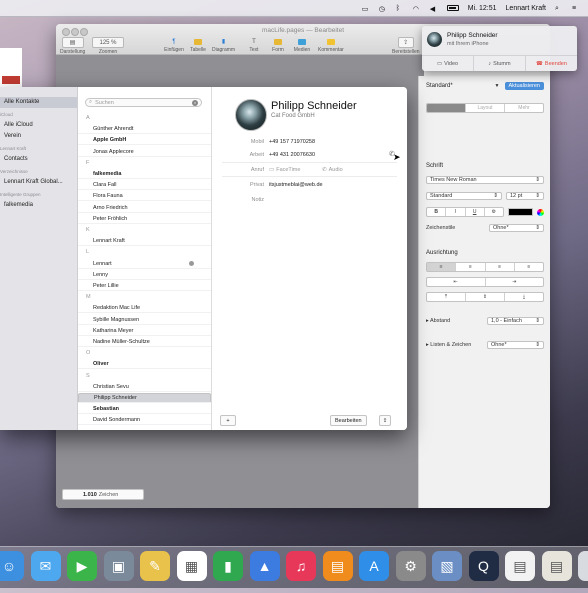 This screenshot has width=588, height=593. Describe the element at coordinates (448, 63) in the screenshot. I see `video-button: ▭ Video` at that location.